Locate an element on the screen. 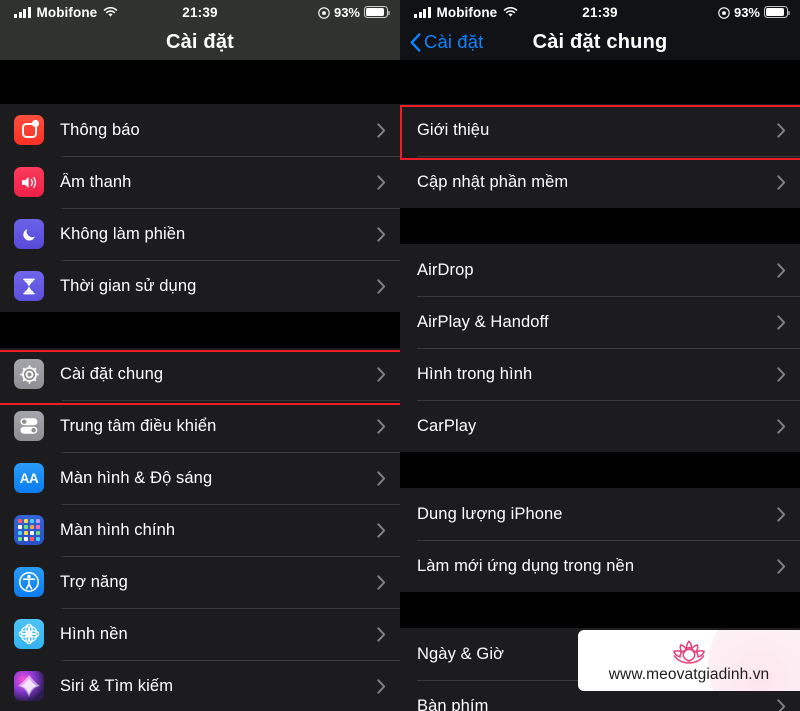  row-label: Thời gian sử dụng is located at coordinates (128, 285).